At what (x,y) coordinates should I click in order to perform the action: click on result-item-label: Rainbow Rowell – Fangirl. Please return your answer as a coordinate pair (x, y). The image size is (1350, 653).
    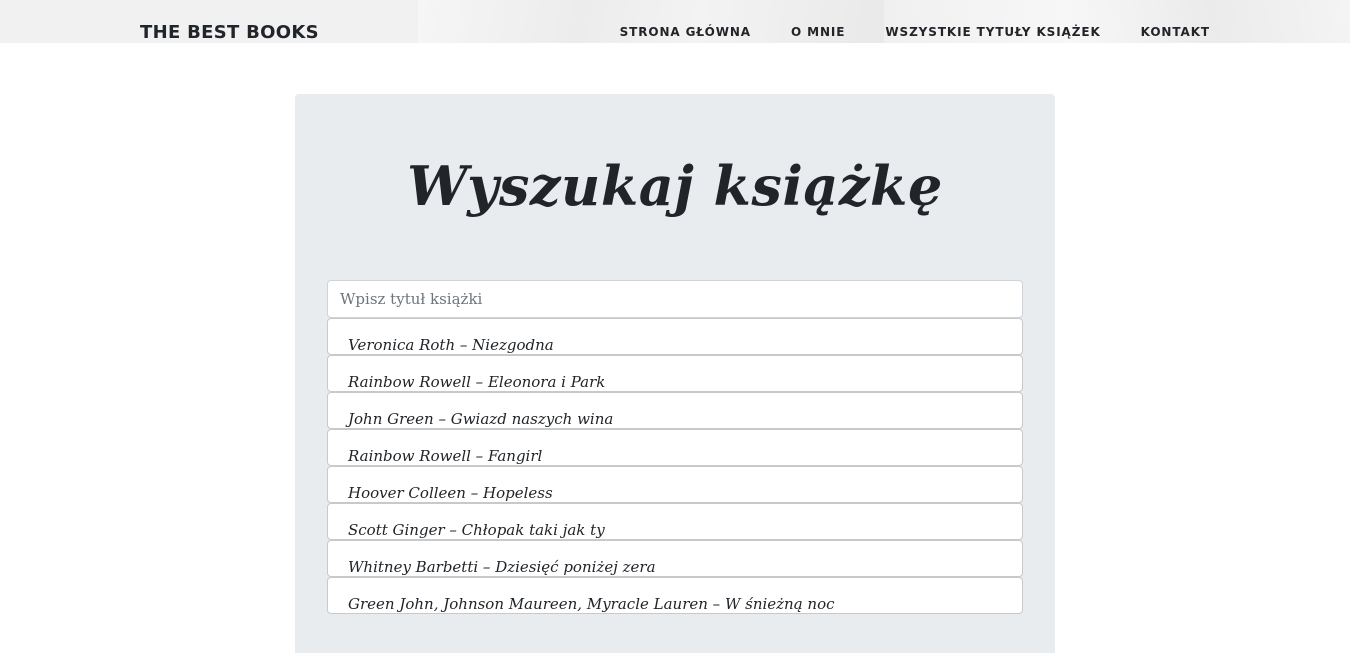
    Looking at the image, I should click on (445, 456).